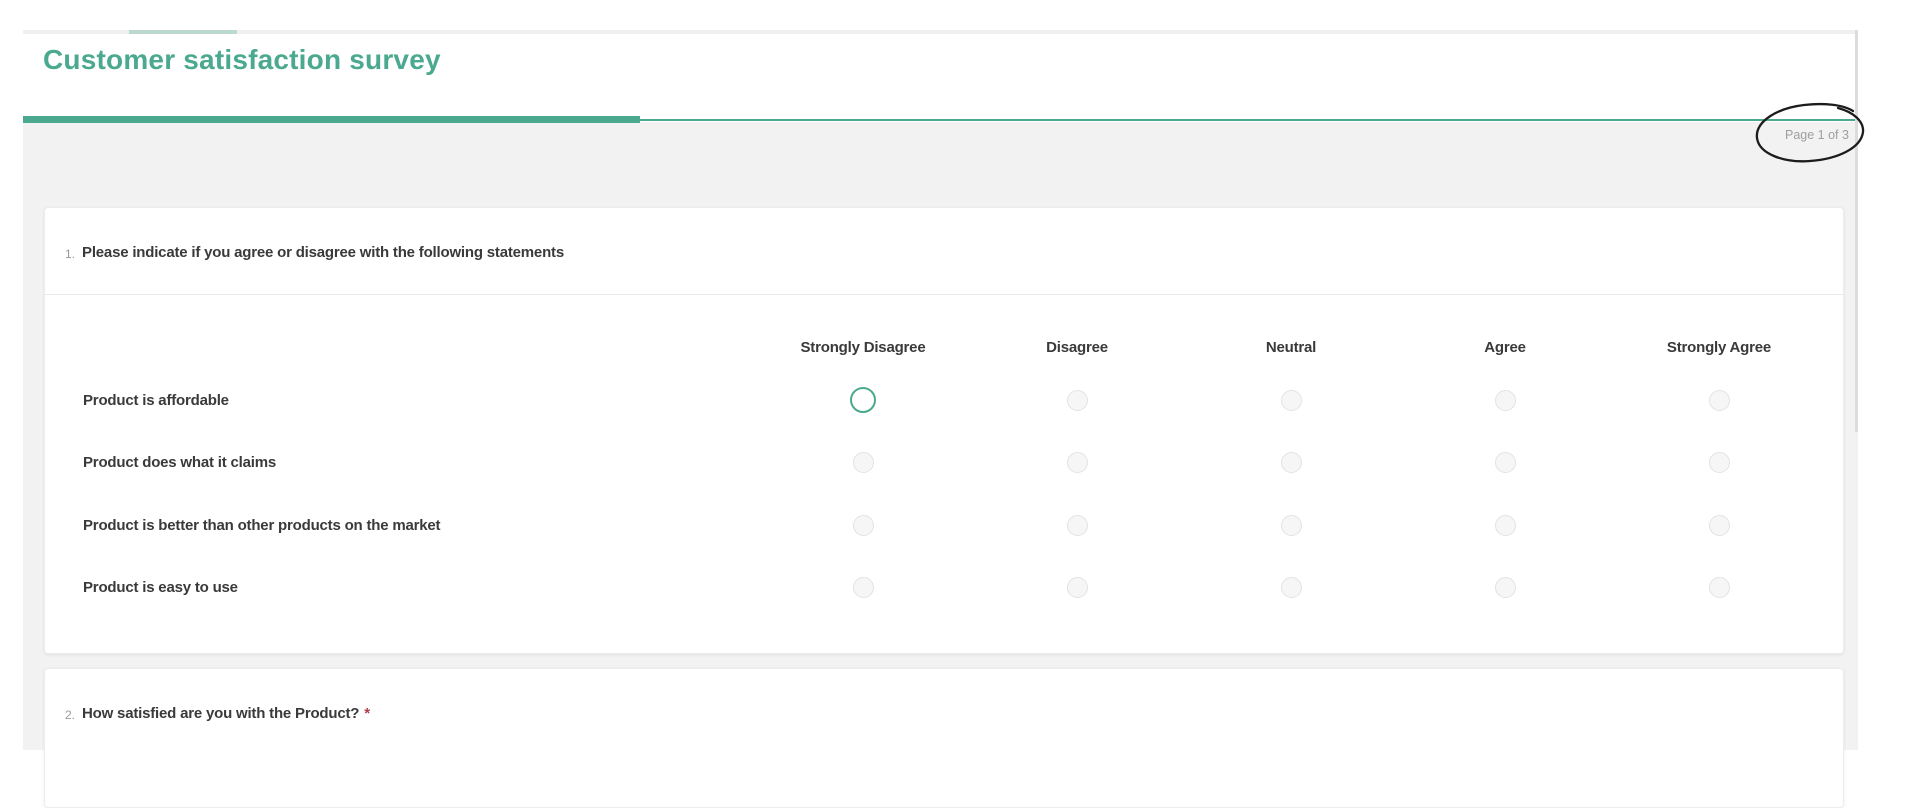 The image size is (1920, 808). Describe the element at coordinates (863, 400) in the screenshot. I see `matrix-radio-highlighted` at that location.